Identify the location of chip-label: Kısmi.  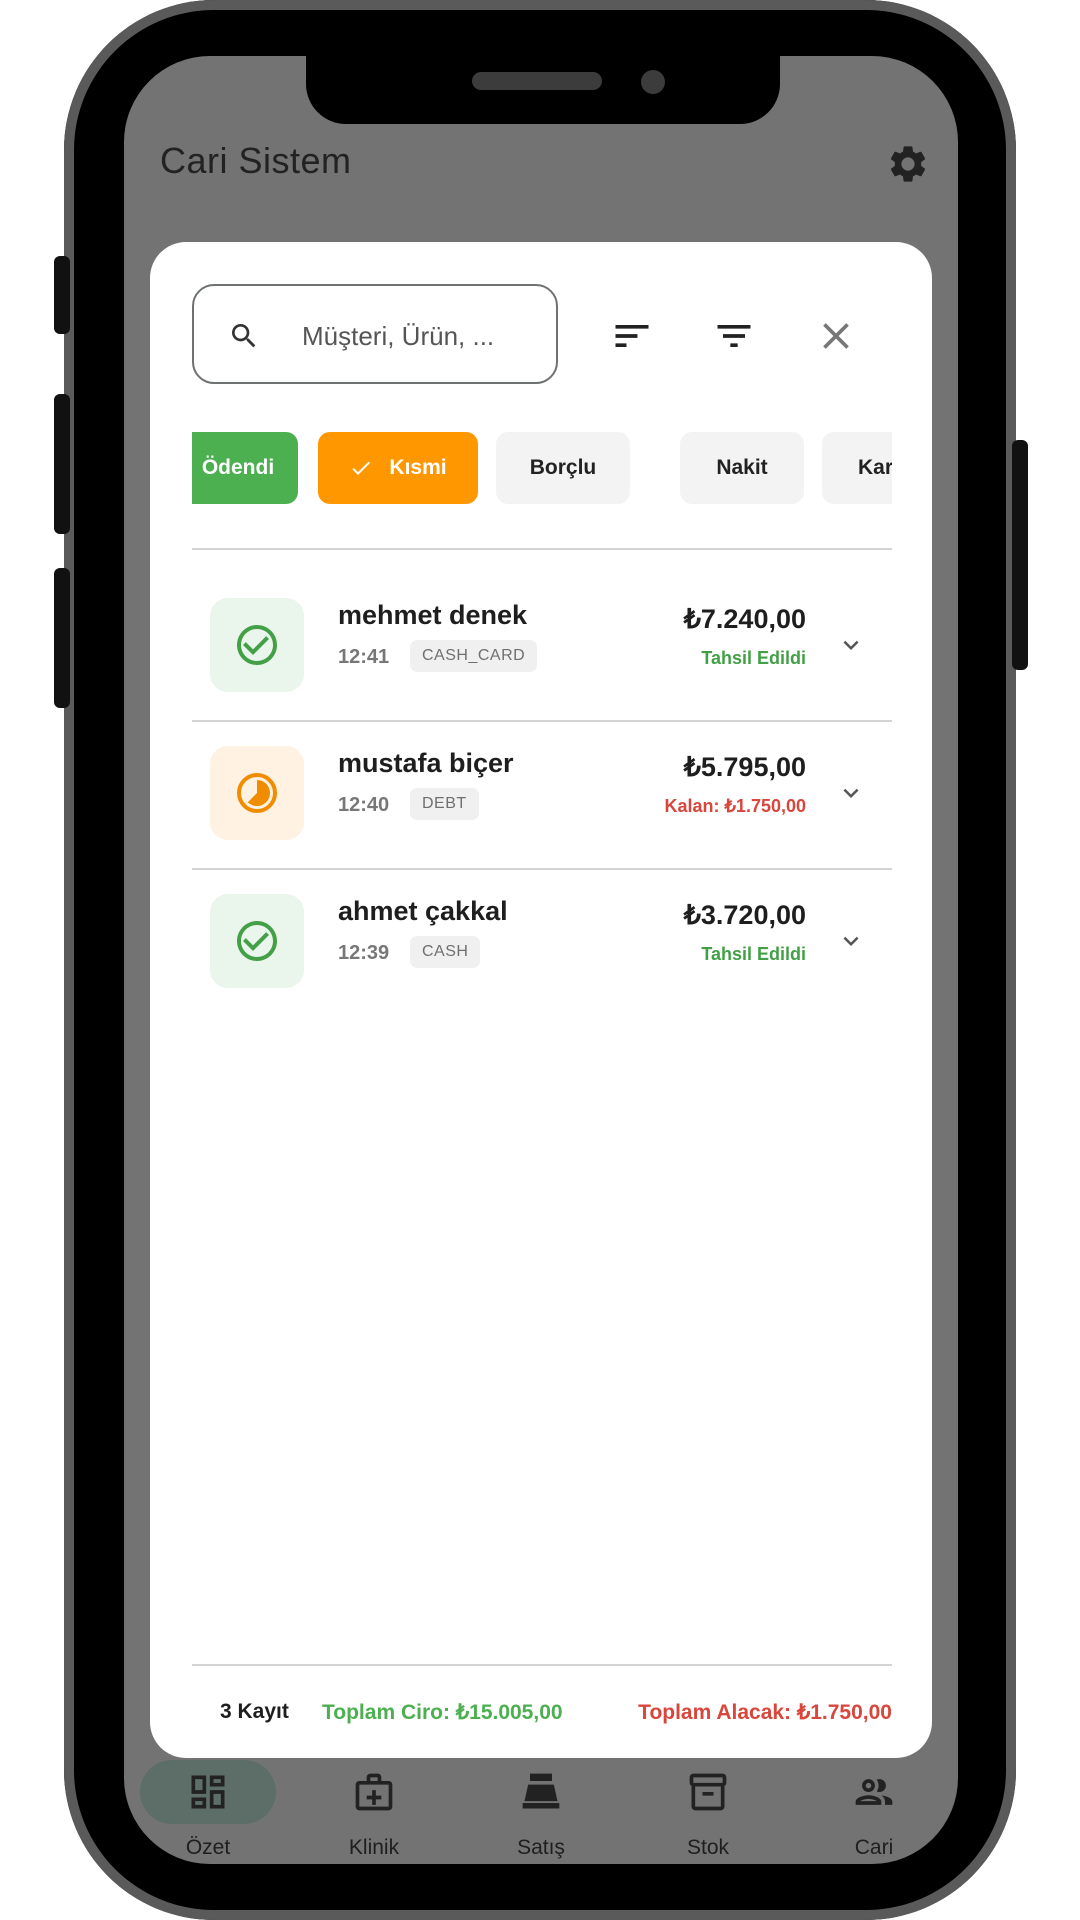
(418, 467).